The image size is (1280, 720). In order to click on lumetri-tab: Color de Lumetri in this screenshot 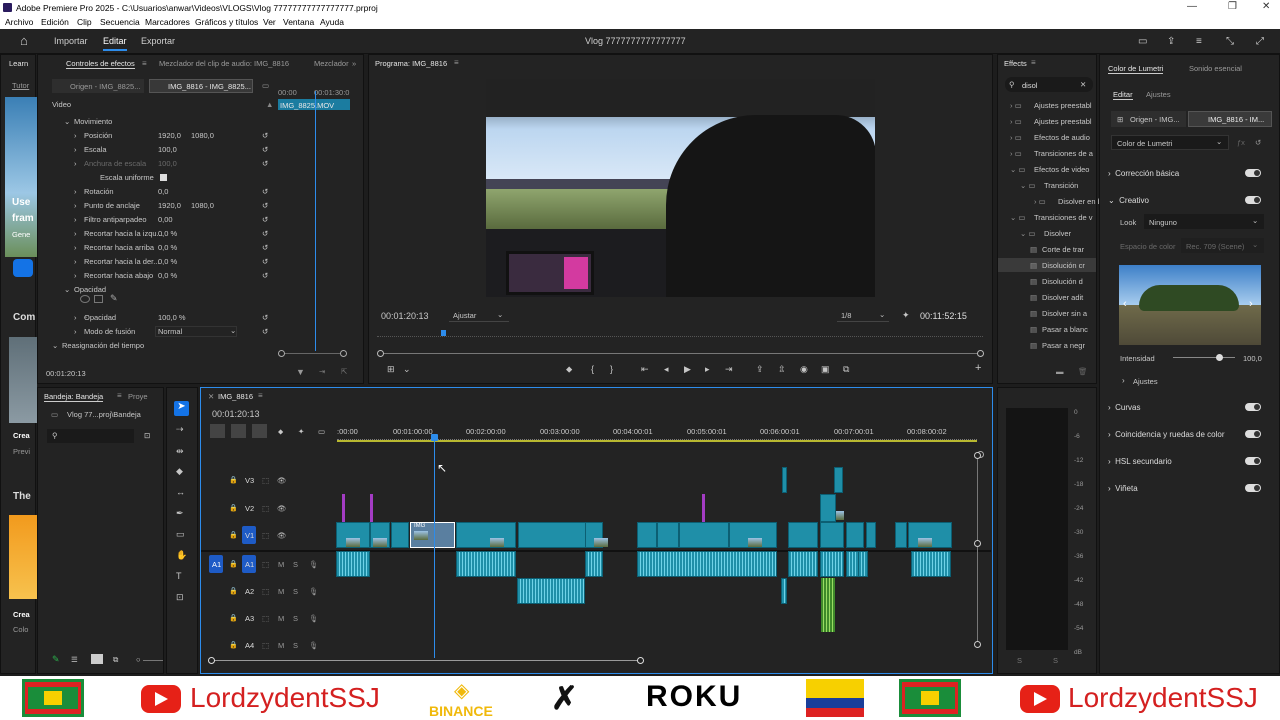, I will do `click(1136, 69)`.